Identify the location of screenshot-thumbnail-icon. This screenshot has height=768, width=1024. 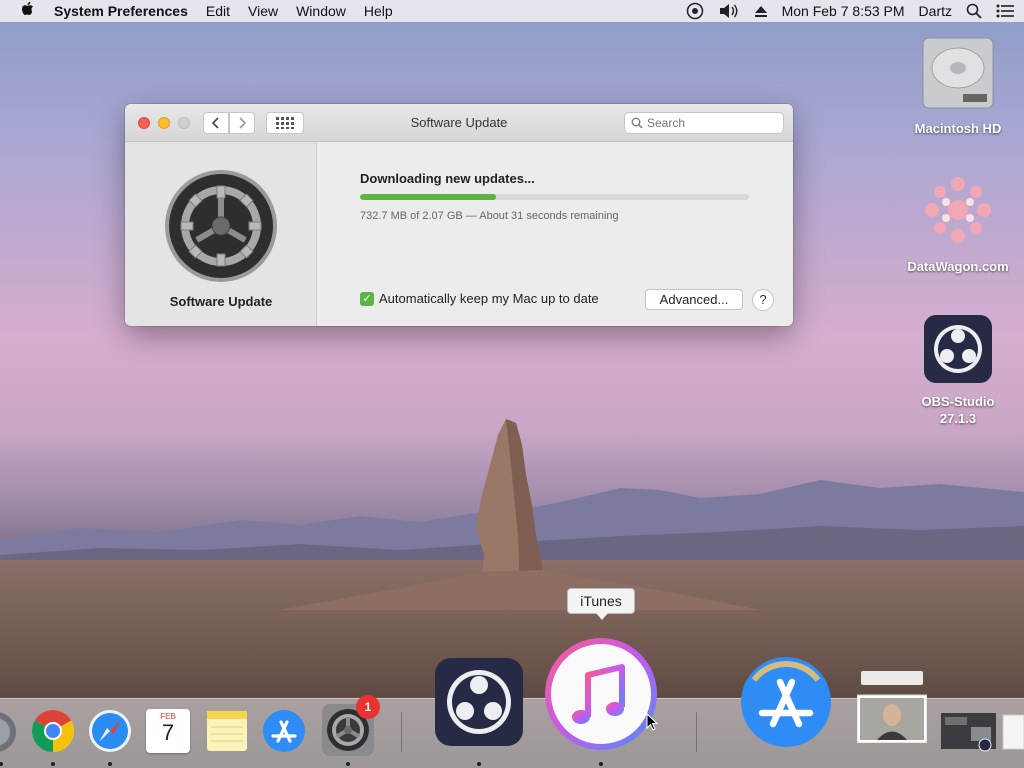
(982, 732).